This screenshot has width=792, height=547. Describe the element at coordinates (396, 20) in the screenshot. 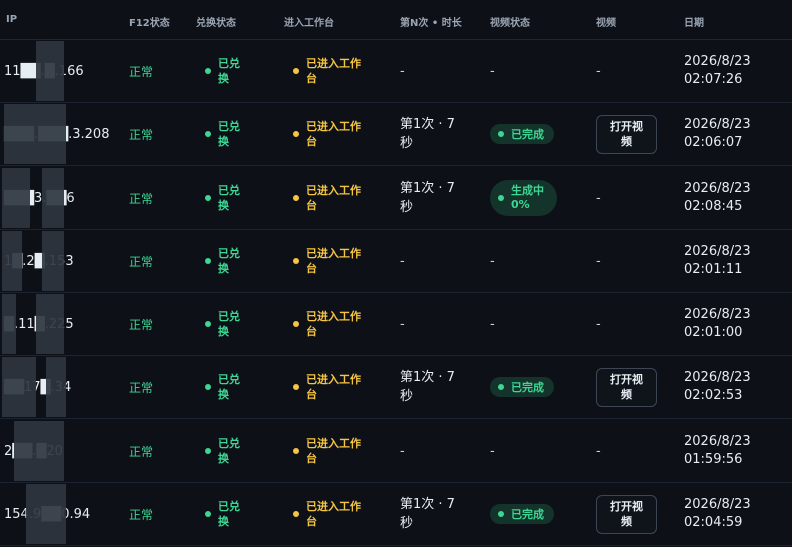

I see `table-header: IP F12状态 兑换状态 进入工作台 第N次 • 时长 视频状态 视频 日期` at that location.